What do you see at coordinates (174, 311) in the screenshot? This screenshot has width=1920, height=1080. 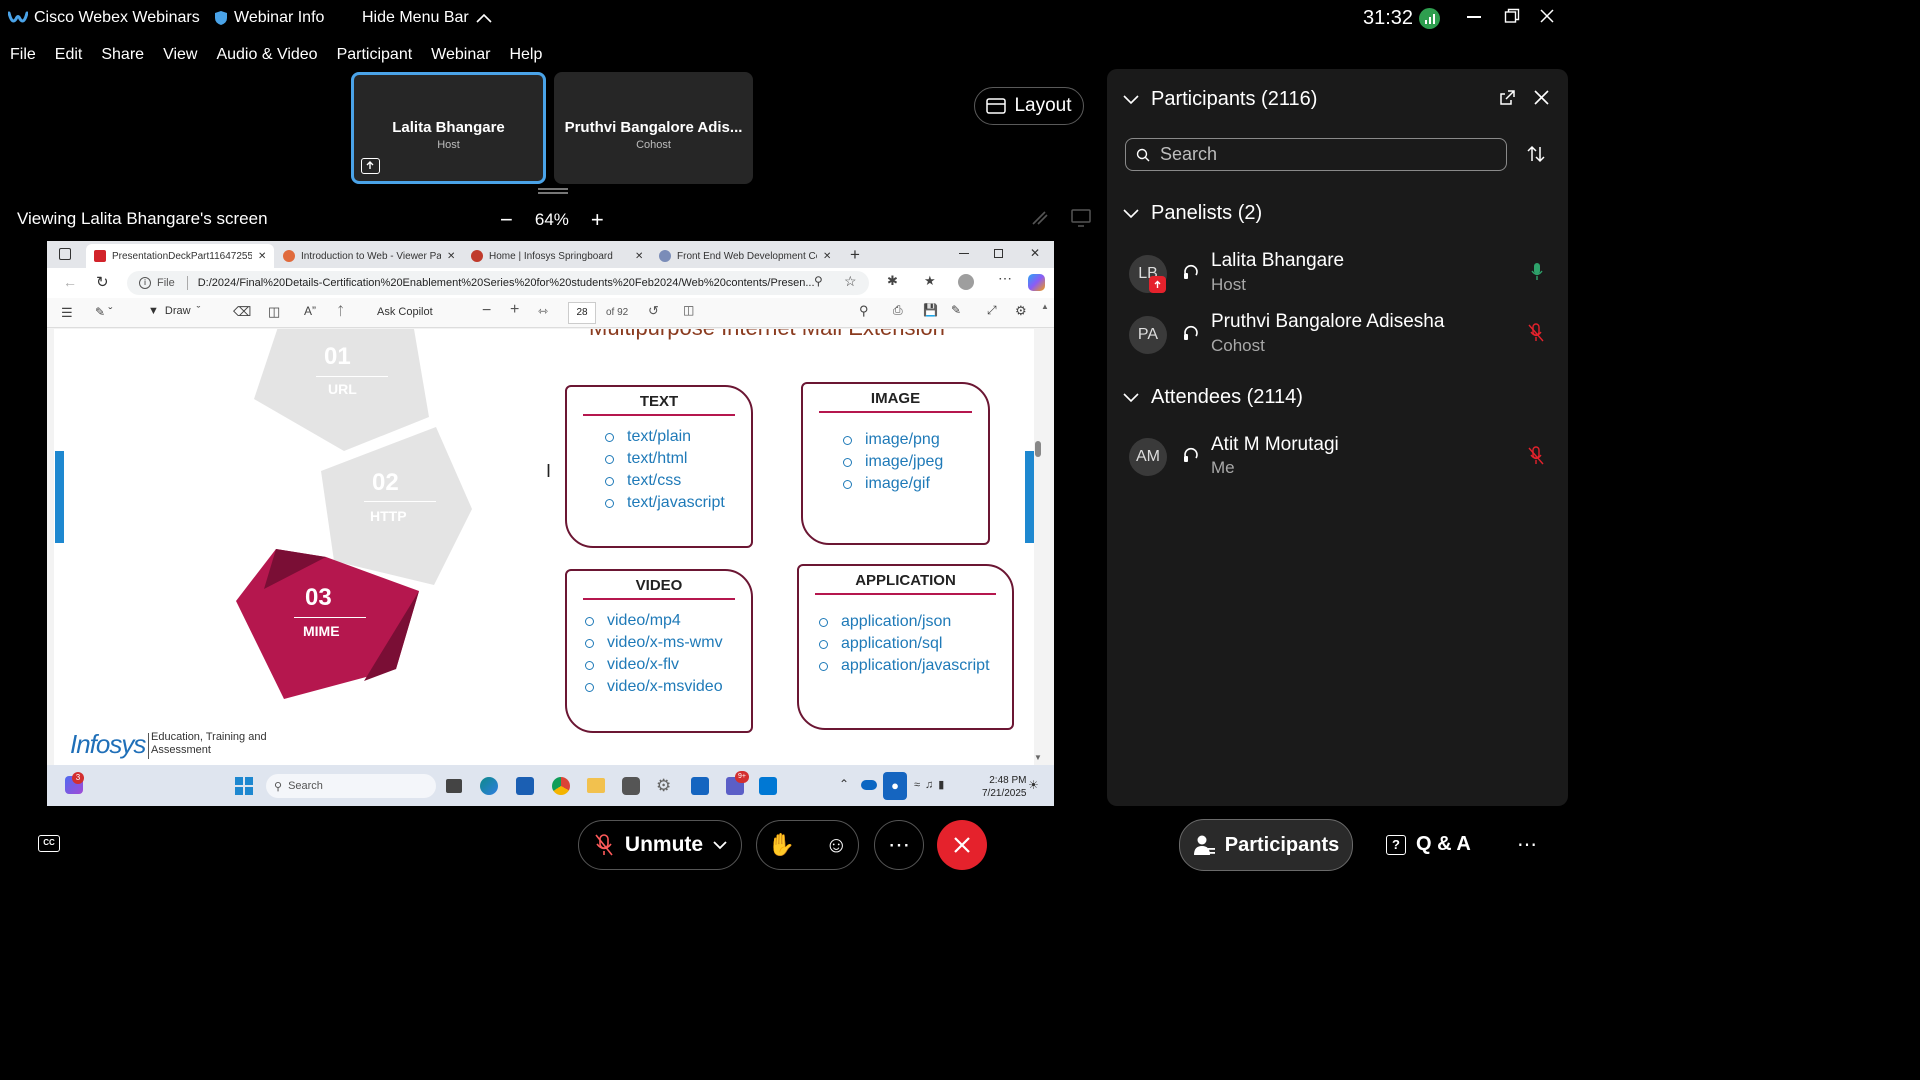 I see `draw-button: ▼ Draw ˇ` at bounding box center [174, 311].